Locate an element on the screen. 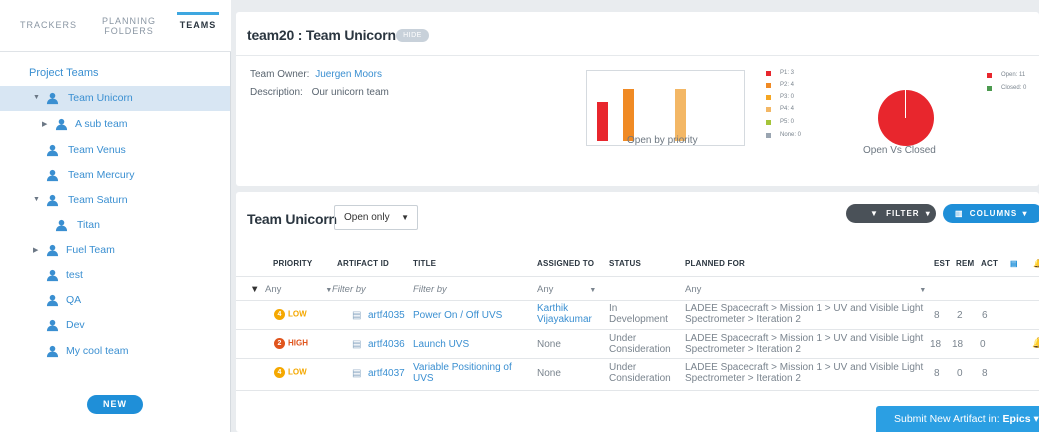 This screenshot has height=432, width=1039. bar-p2 is located at coordinates (628, 115).